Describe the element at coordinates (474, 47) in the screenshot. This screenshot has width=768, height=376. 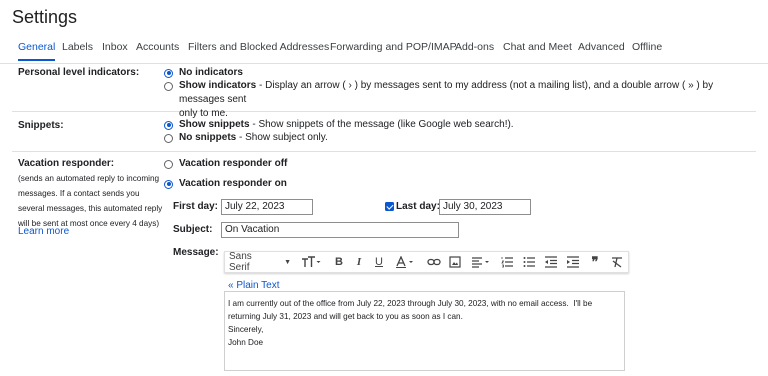
I see `tab-addons: Add-ons` at that location.